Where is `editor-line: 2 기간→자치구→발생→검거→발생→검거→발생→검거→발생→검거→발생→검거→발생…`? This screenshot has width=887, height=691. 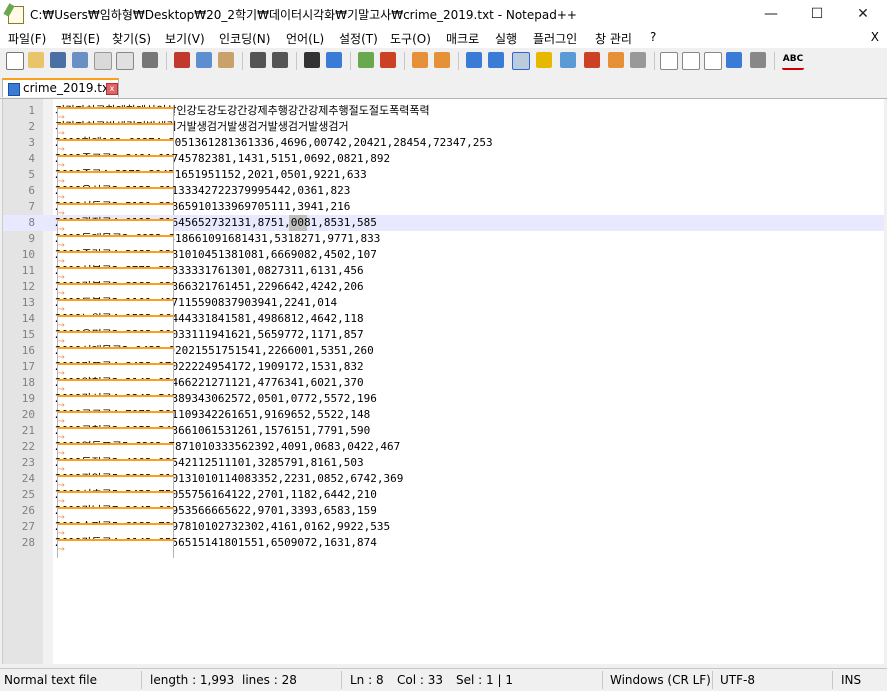 editor-line: 2 기간→자치구→발생→검거→발생→검거→발생→검거→발생→검거→발생→검거→발생… is located at coordinates (443, 130).